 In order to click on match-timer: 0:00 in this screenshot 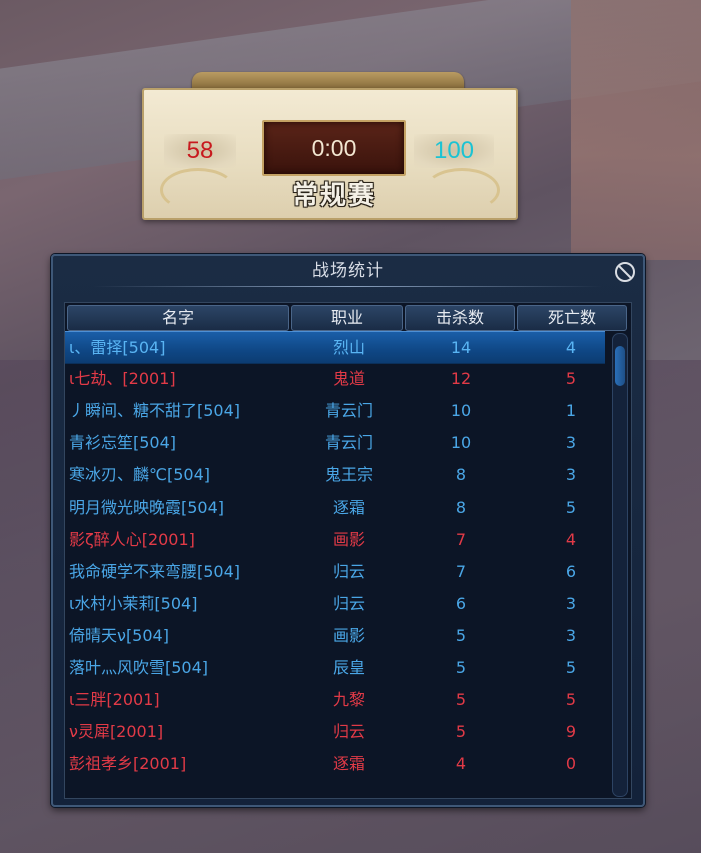, I will do `click(334, 148)`.